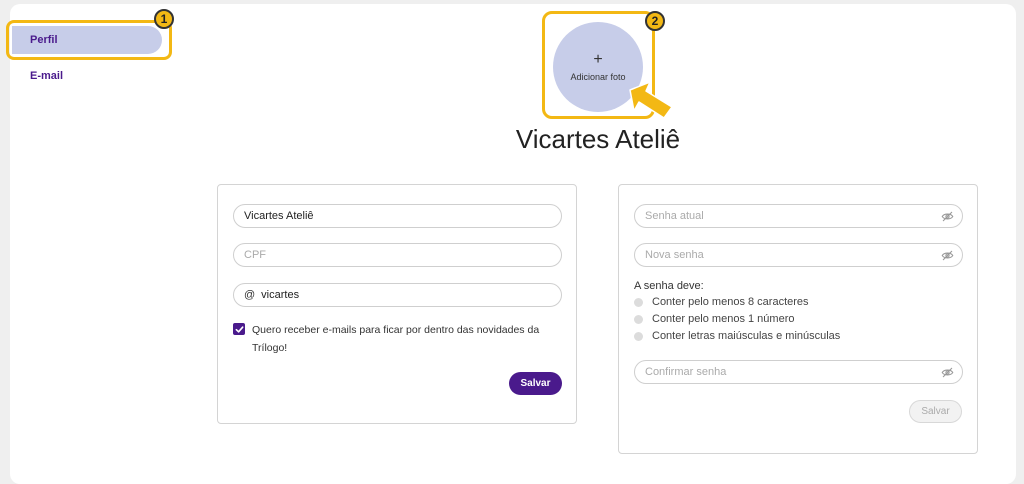 This screenshot has height=484, width=1024. I want to click on save-profile-button: Salvar, so click(535, 383).